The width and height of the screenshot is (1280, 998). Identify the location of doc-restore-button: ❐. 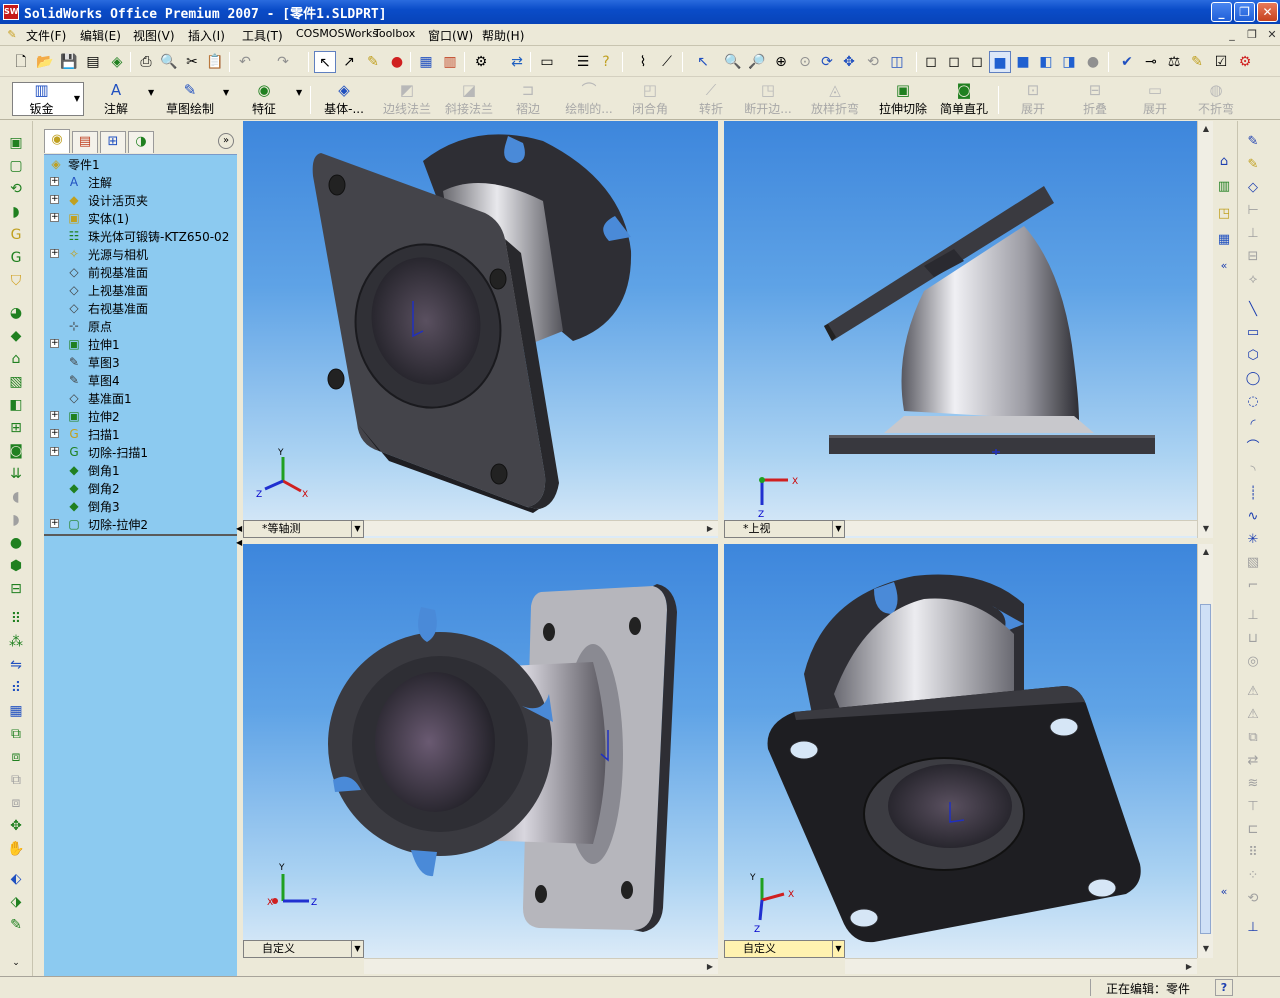
(1252, 35).